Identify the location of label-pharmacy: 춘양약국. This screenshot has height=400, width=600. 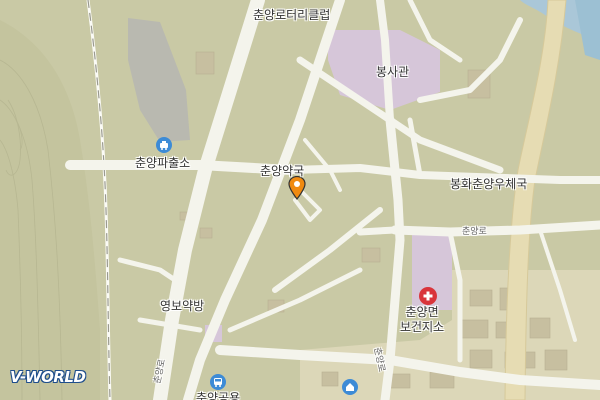
(282, 171).